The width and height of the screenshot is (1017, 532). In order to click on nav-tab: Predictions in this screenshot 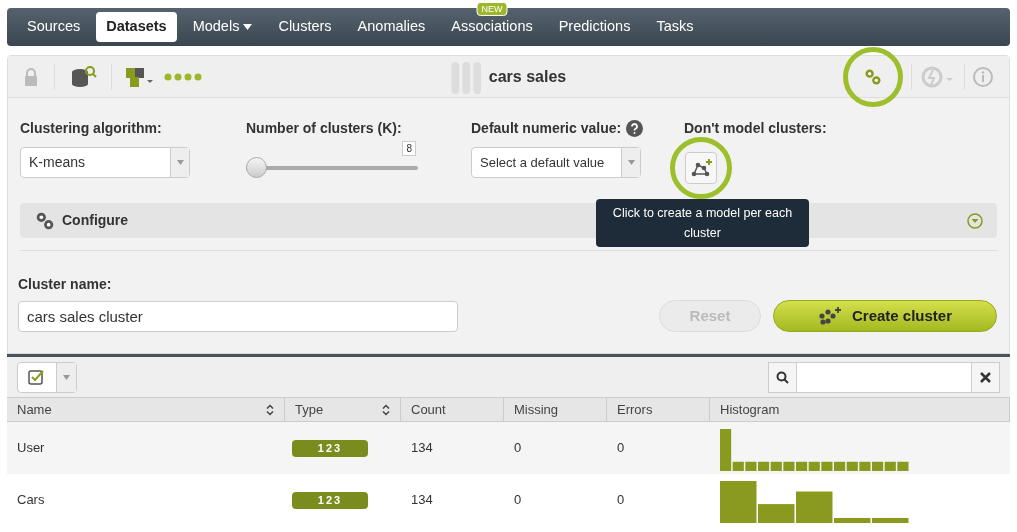, I will do `click(594, 27)`.